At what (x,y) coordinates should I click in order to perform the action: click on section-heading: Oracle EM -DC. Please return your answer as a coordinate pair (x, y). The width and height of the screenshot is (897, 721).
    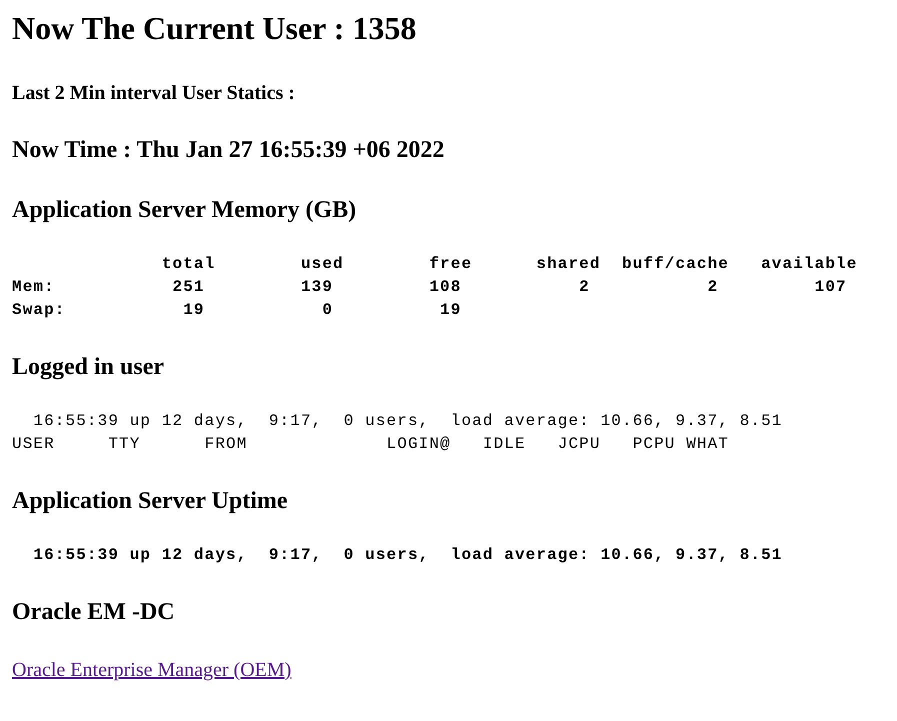
    Looking at the image, I should click on (93, 612).